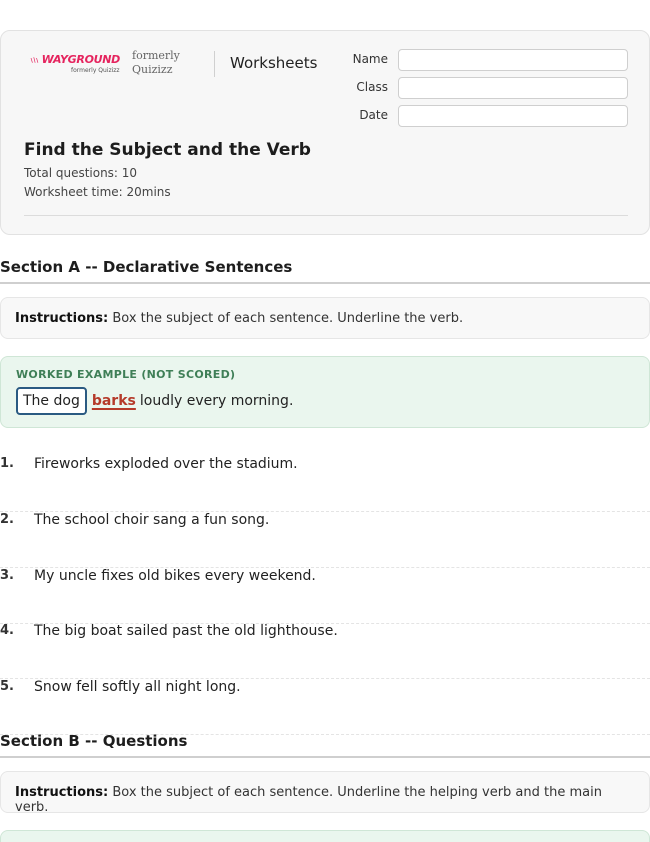 Image resolution: width=650 pixels, height=842 pixels. Describe the element at coordinates (7, 519) in the screenshot. I see `question-number: 2.` at that location.